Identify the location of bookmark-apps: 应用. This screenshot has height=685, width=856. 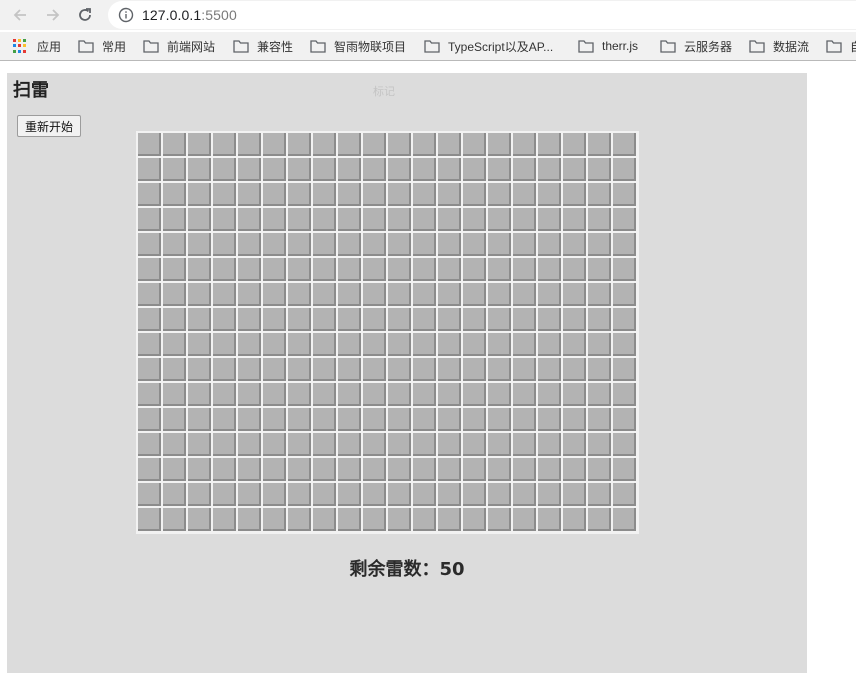
(37, 46).